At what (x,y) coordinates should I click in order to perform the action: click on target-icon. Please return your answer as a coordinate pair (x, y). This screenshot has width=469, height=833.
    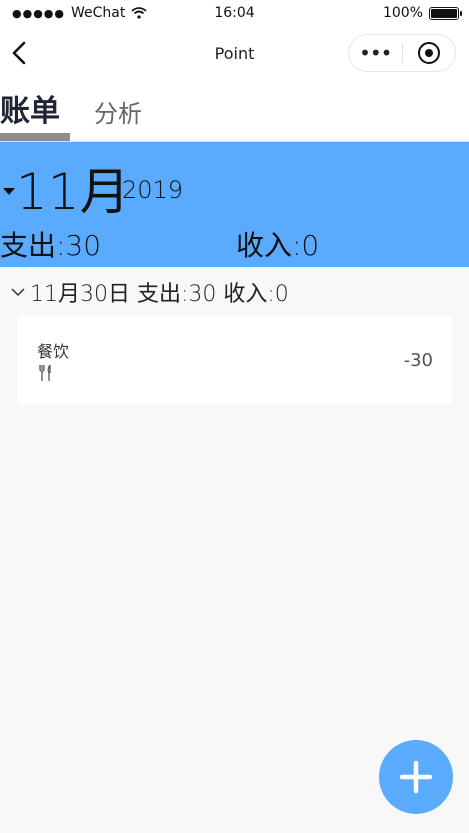
    Looking at the image, I should click on (428, 53).